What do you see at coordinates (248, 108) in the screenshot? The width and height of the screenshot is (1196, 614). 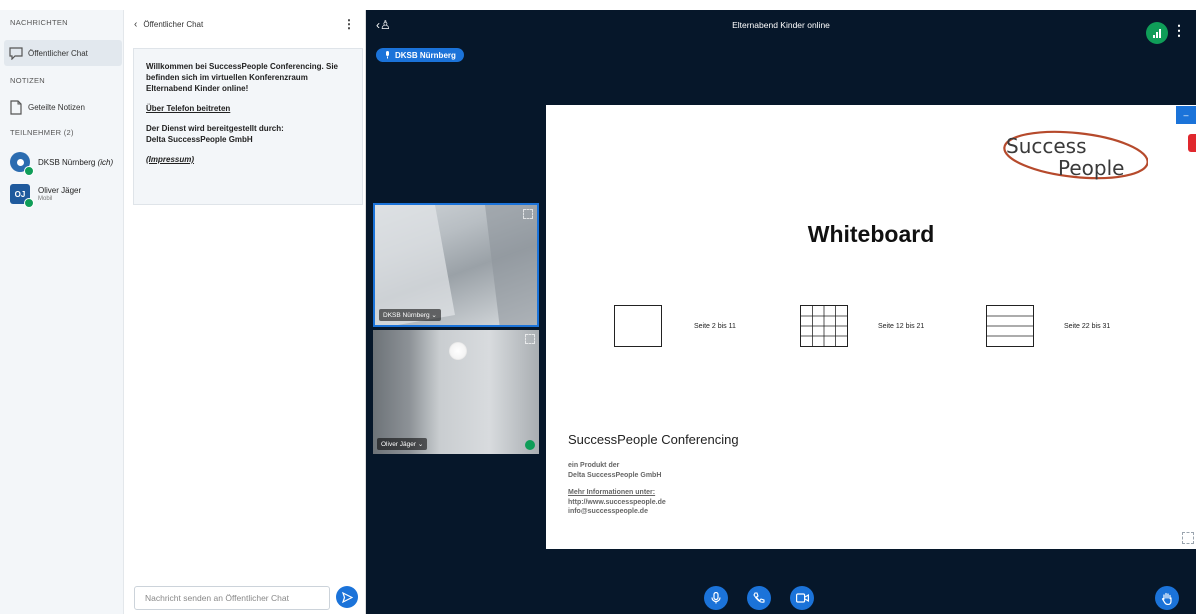 I see `phone-join-link: Über Telefon beitreten` at bounding box center [248, 108].